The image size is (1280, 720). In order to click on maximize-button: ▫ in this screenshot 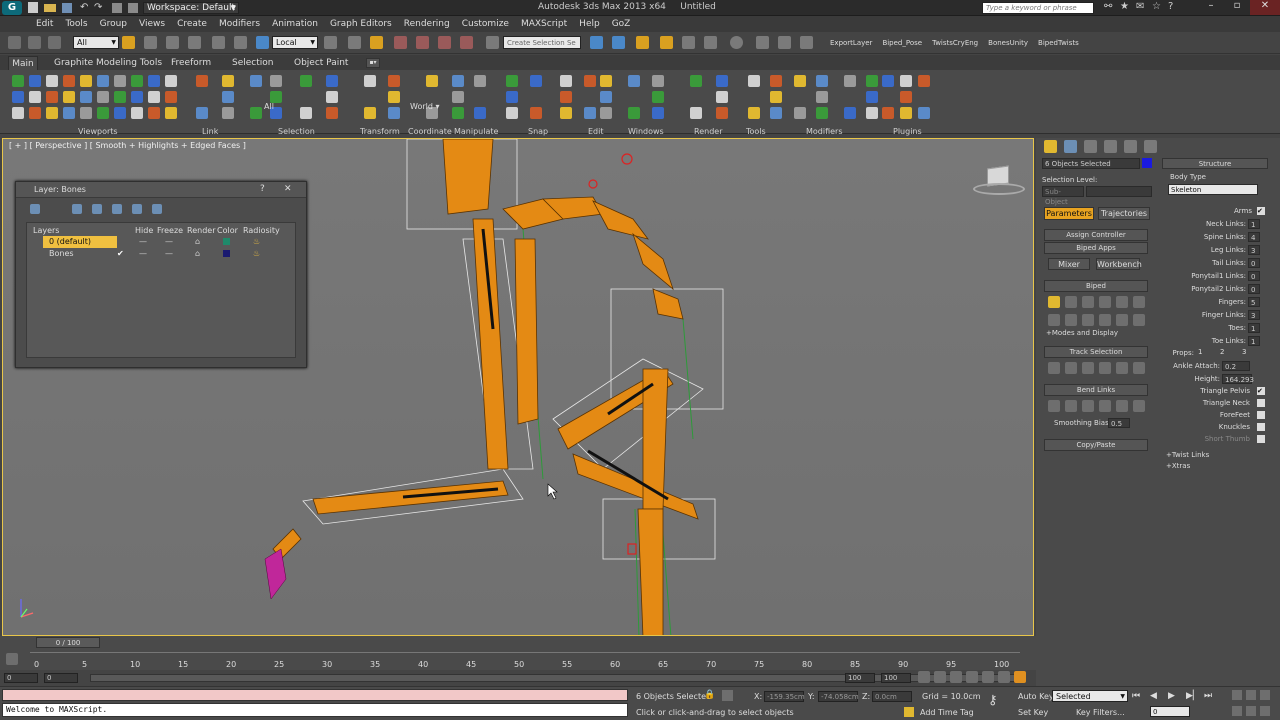, I will do `click(1237, 7)`.